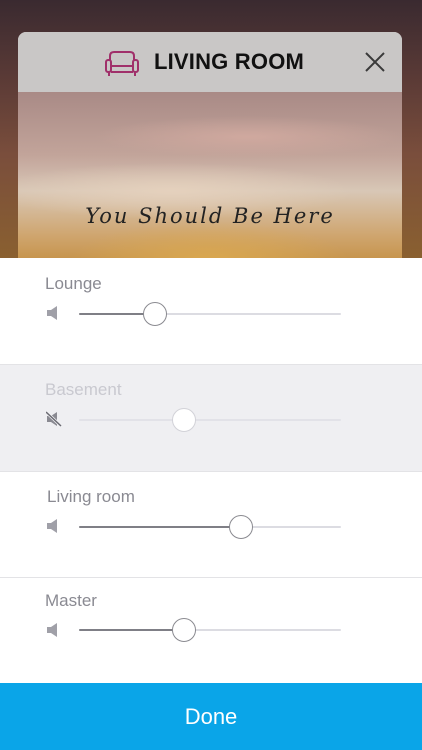  I want to click on speaker-muted-icon, so click(54, 419).